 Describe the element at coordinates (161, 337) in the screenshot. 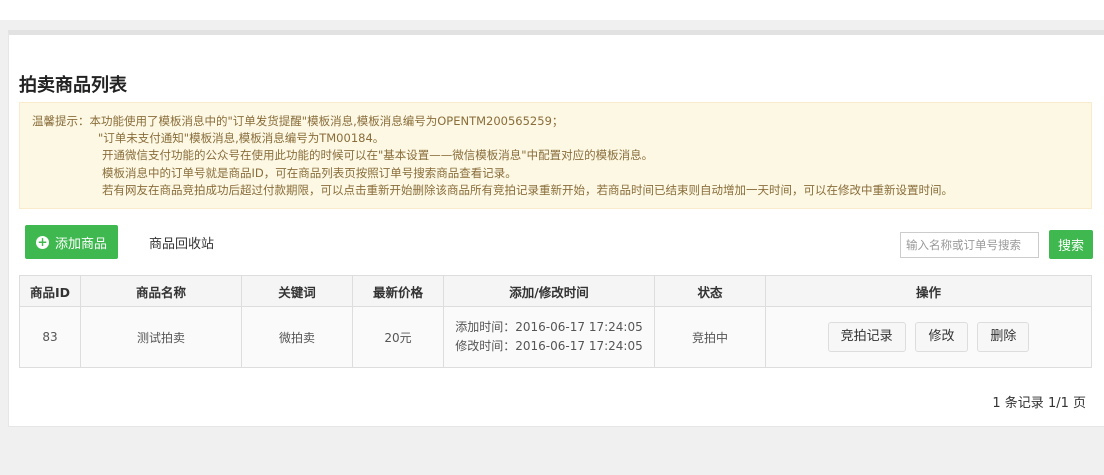

I see `cell-name: 测试拍卖` at that location.